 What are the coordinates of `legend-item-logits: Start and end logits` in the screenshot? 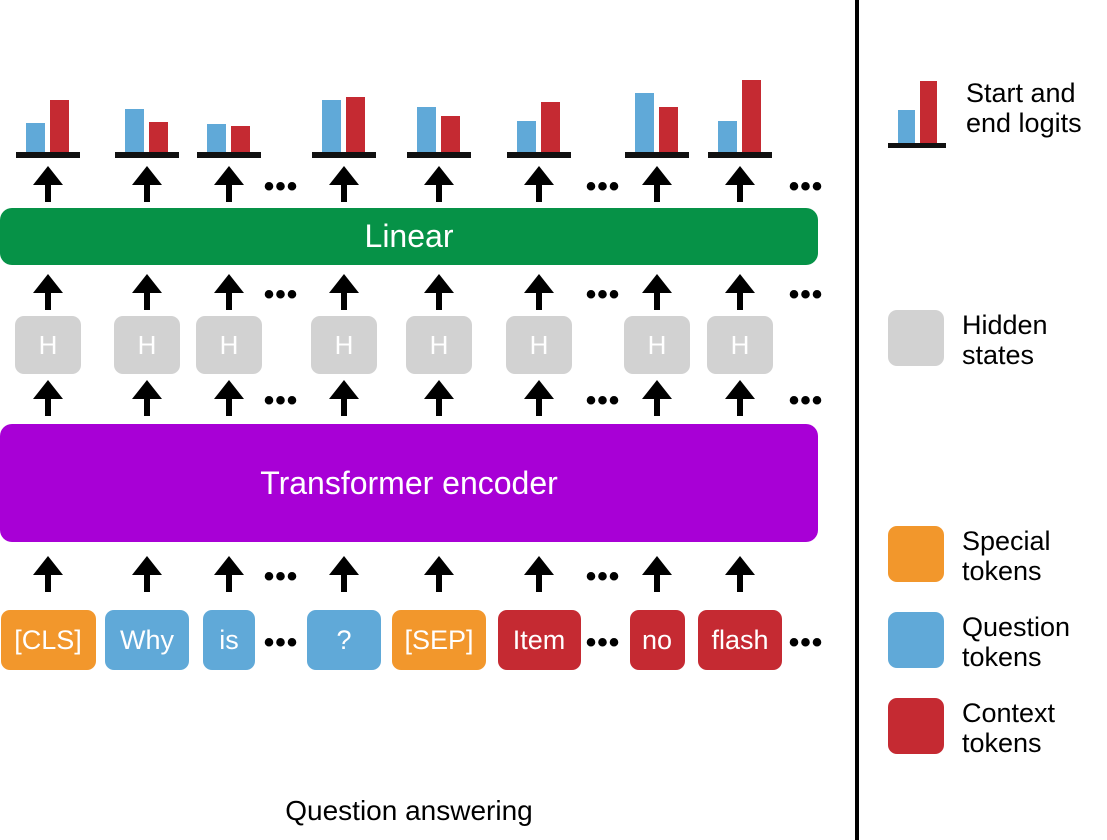 It's located at (985, 113).